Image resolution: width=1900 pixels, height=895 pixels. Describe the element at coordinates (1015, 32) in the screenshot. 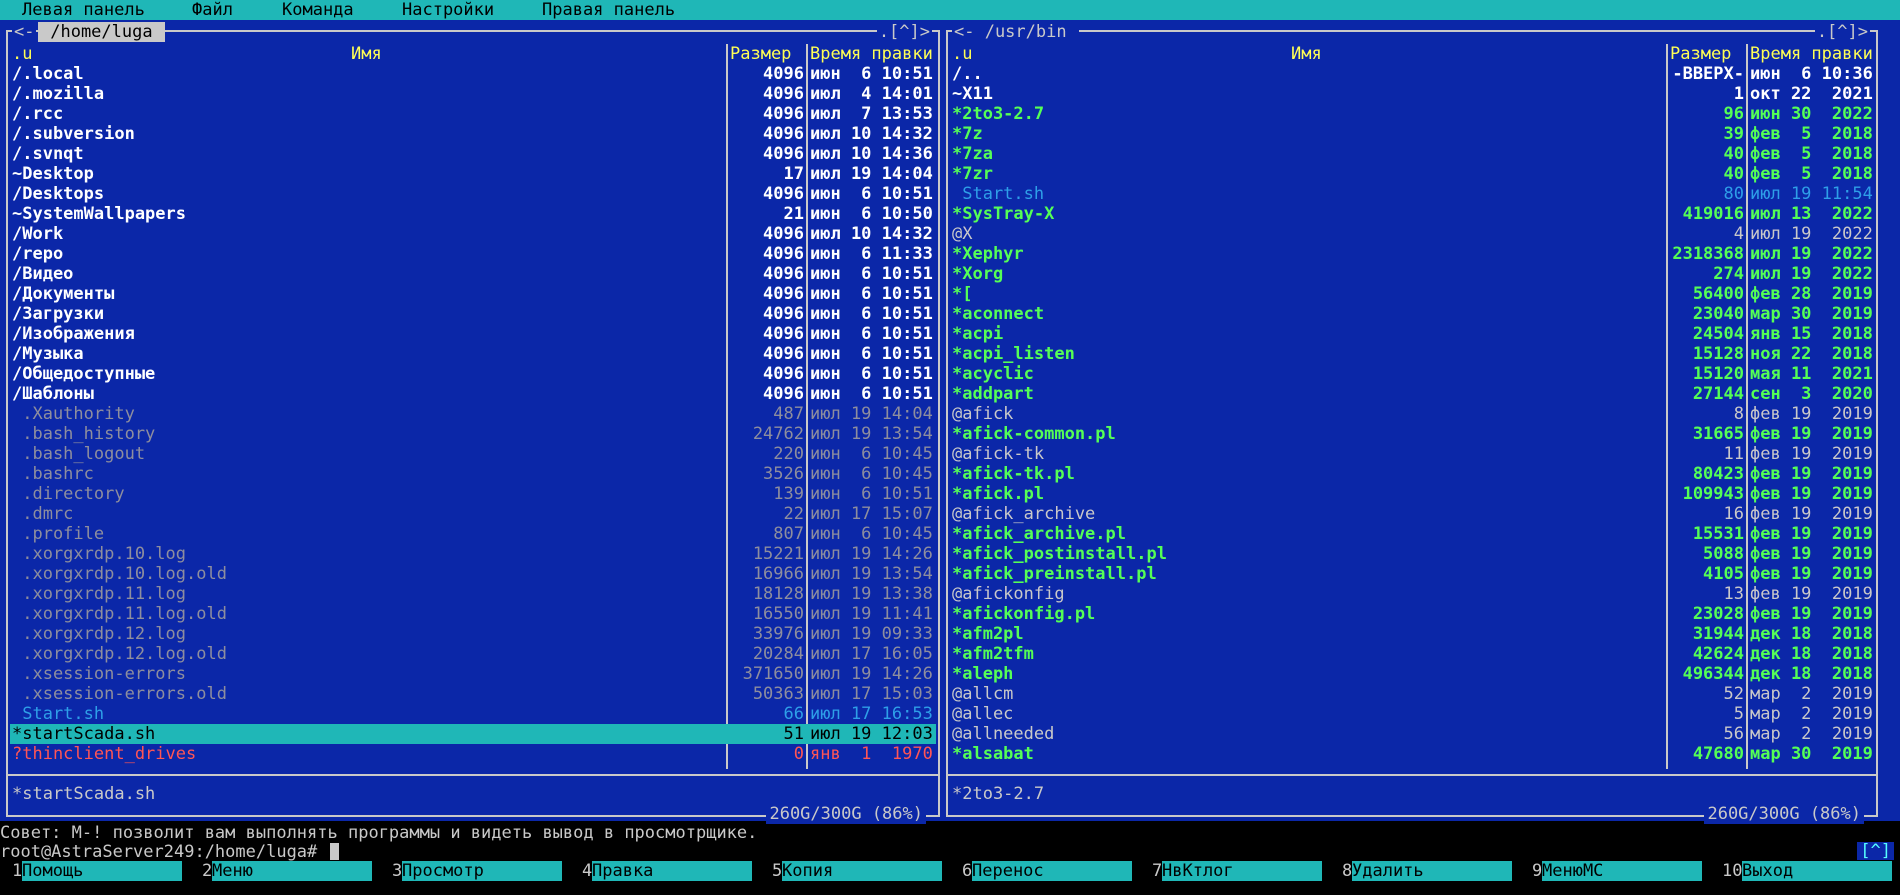

I see `right-panel-path: <- /usr/bin` at that location.